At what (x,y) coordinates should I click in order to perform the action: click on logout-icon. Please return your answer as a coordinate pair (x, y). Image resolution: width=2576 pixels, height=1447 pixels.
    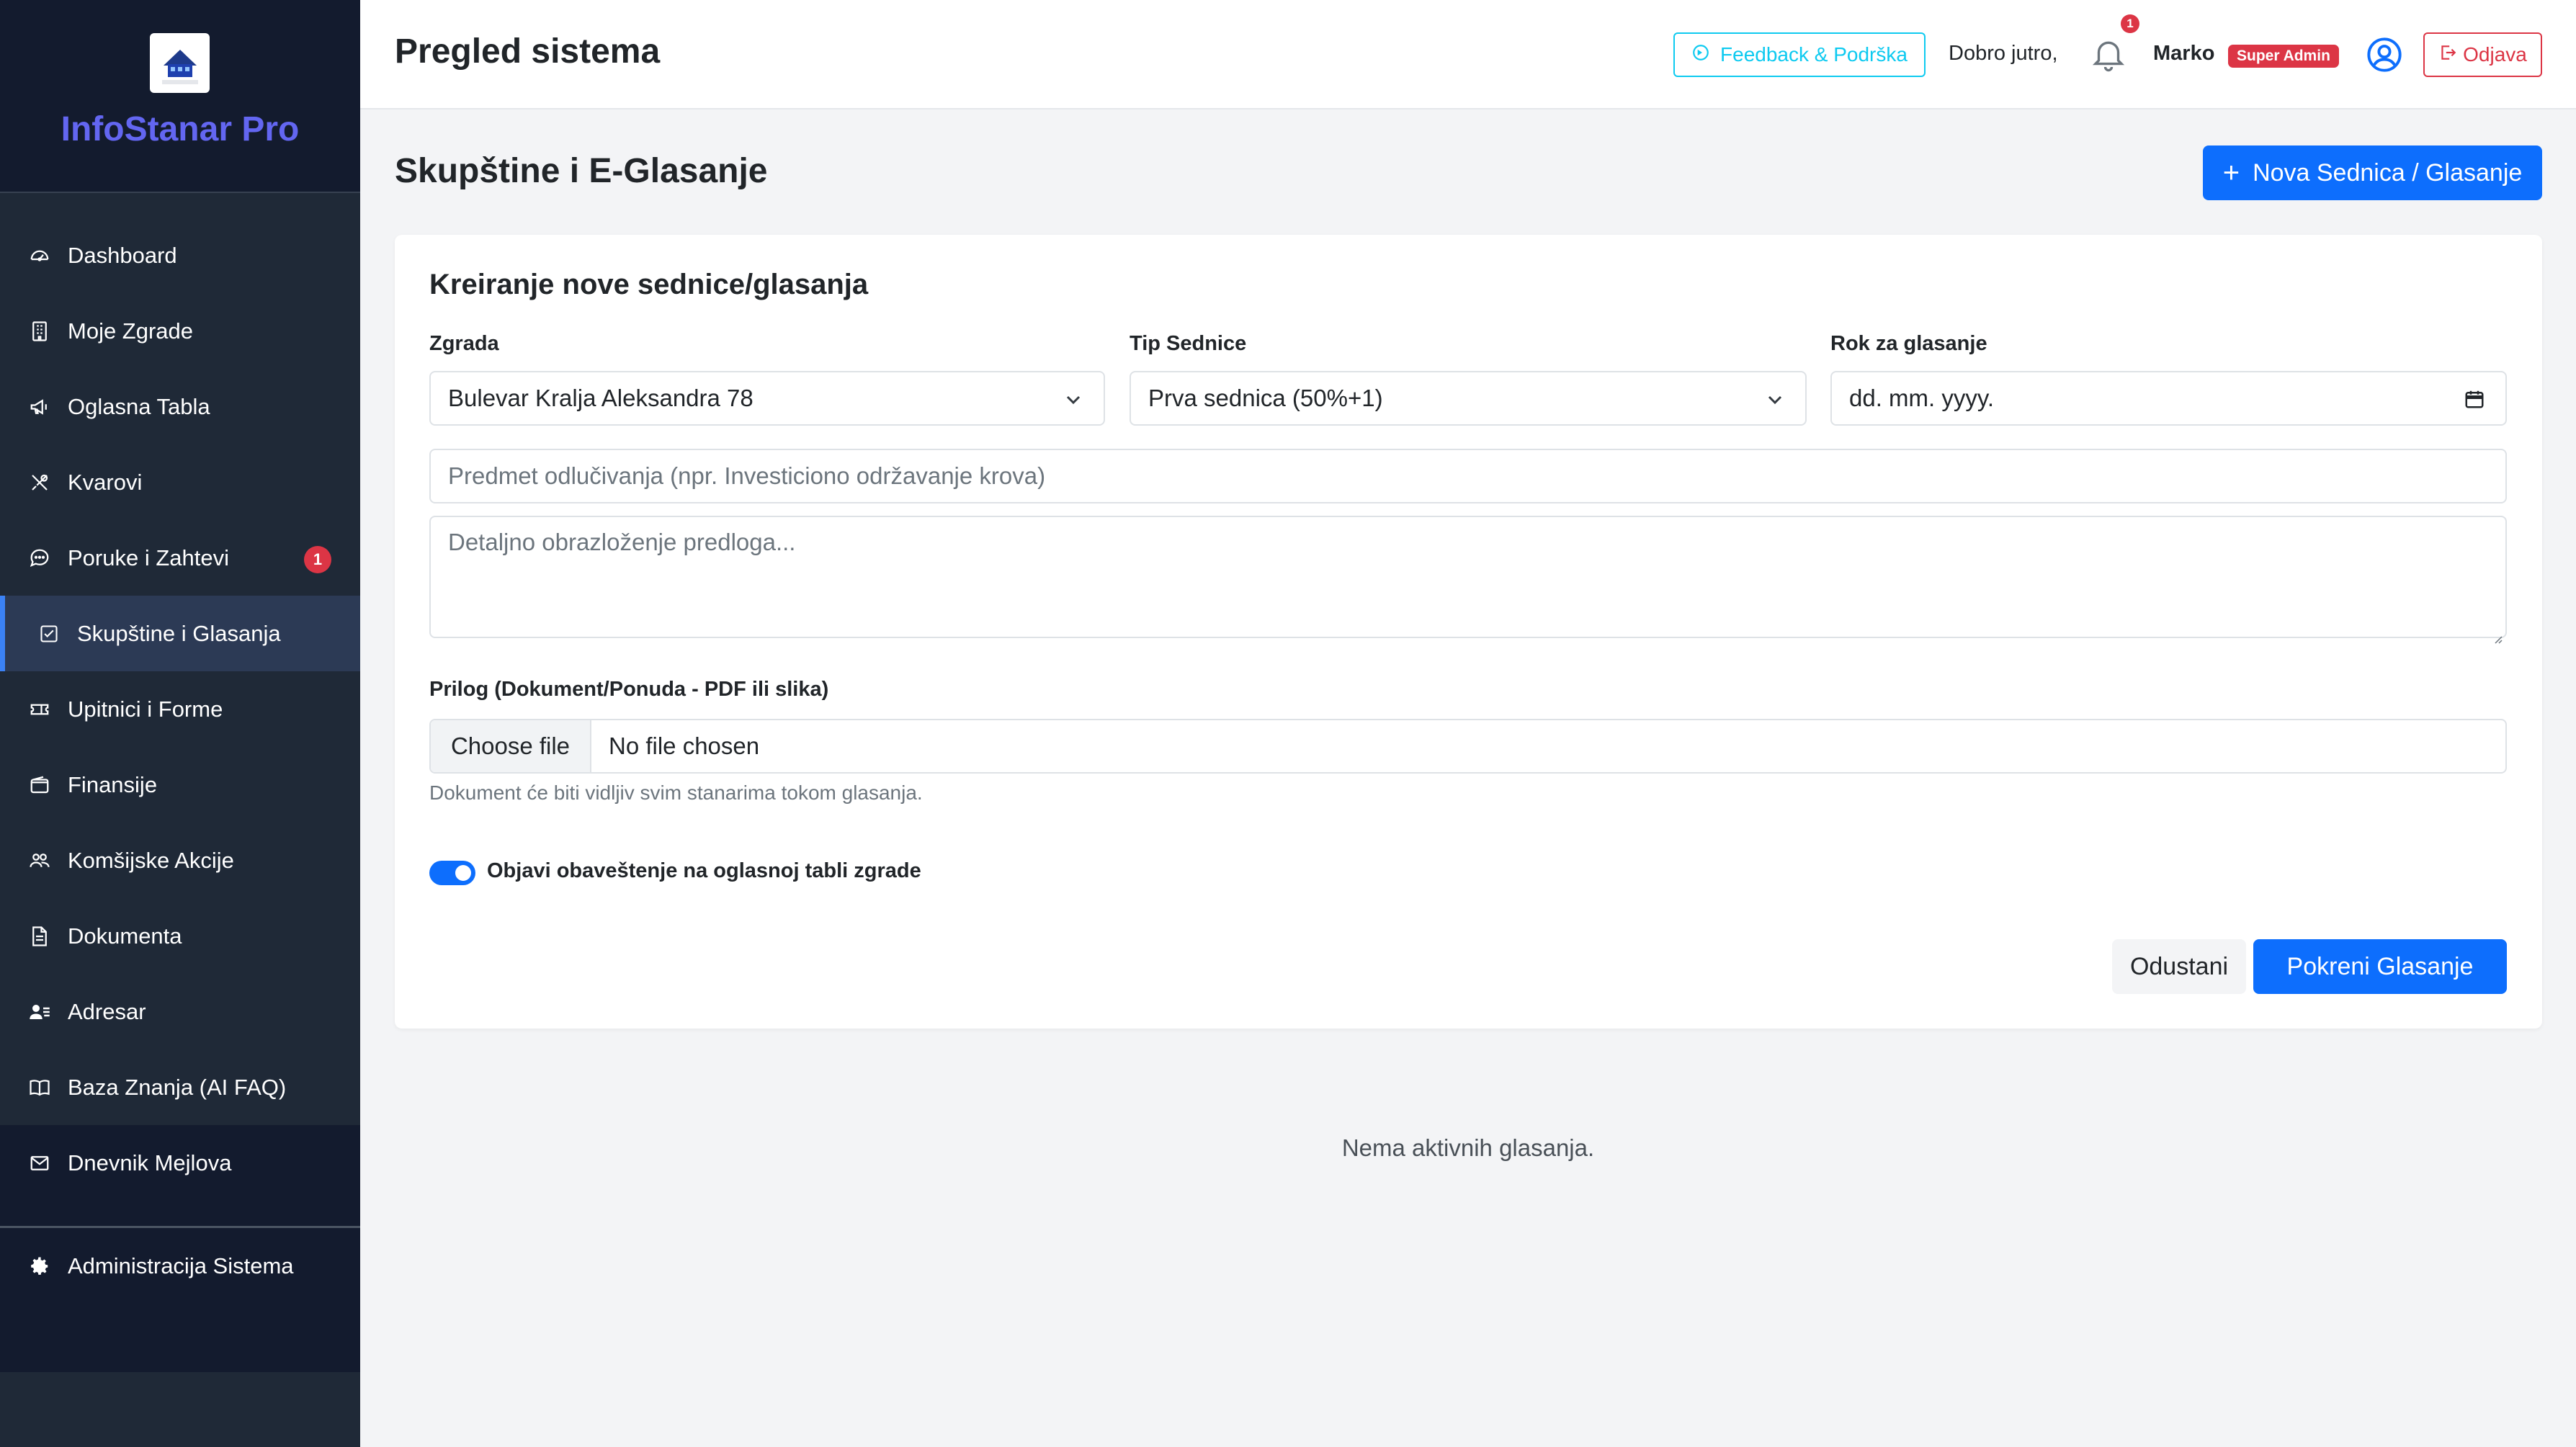
    Looking at the image, I should click on (2447, 55).